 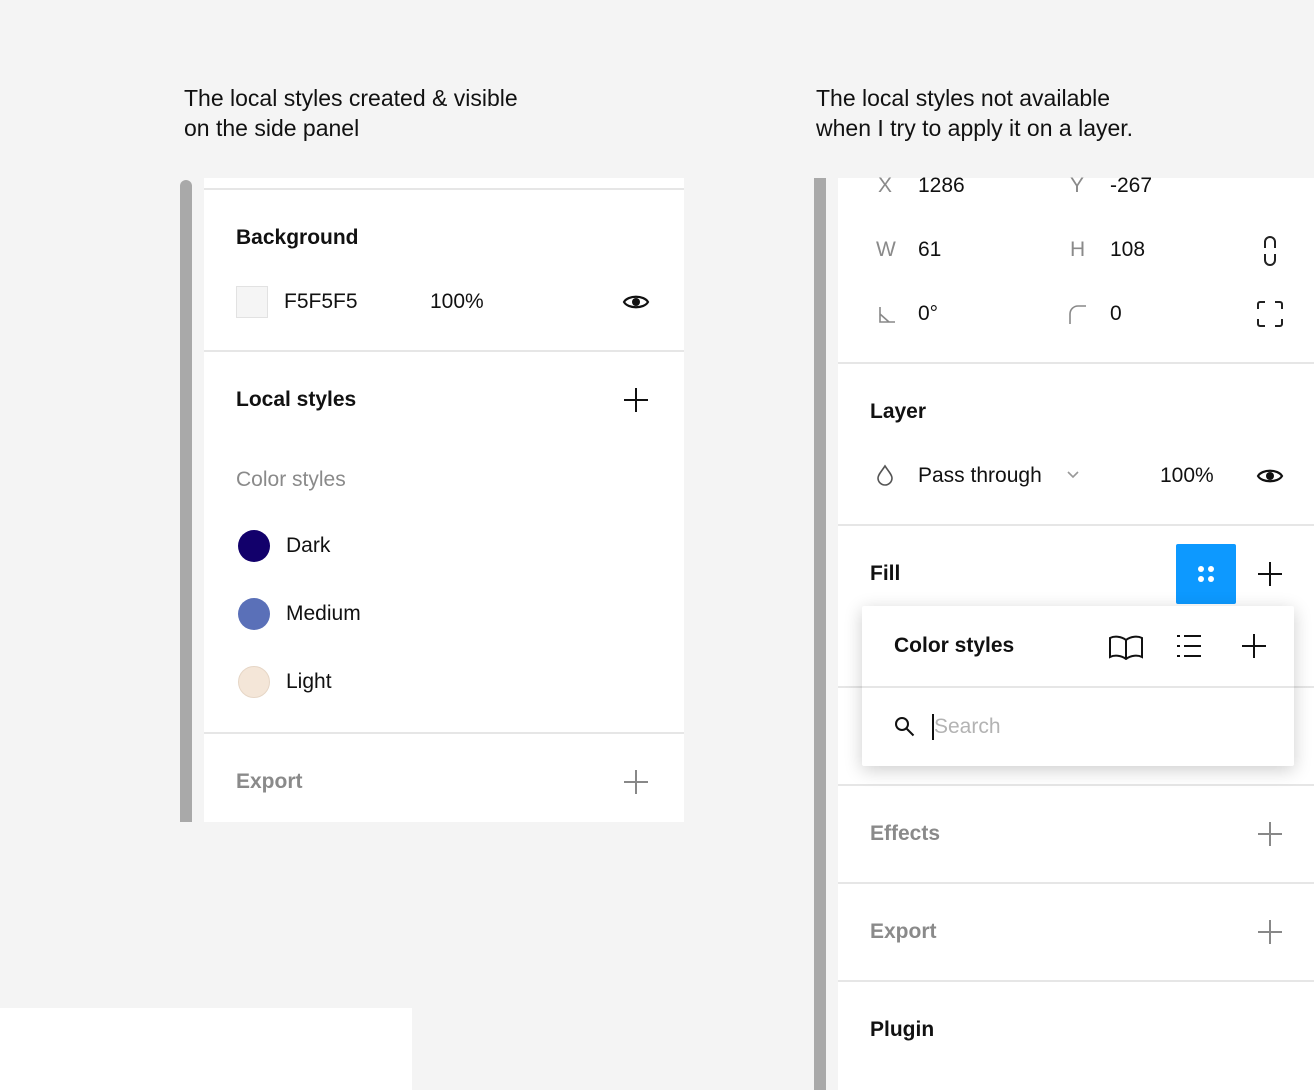 I want to click on independent-corners-icon, so click(x=1270, y=314).